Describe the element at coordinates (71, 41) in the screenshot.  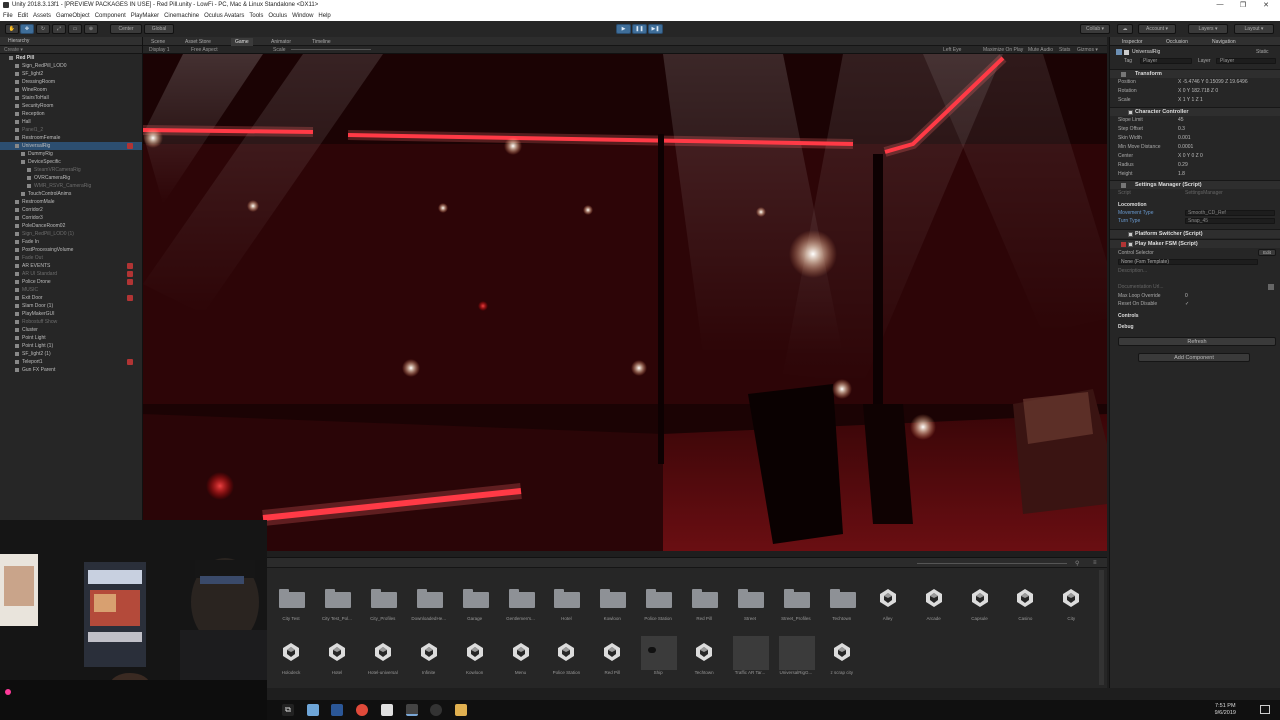
I see `hierarchy-tab: Hierarchy` at that location.